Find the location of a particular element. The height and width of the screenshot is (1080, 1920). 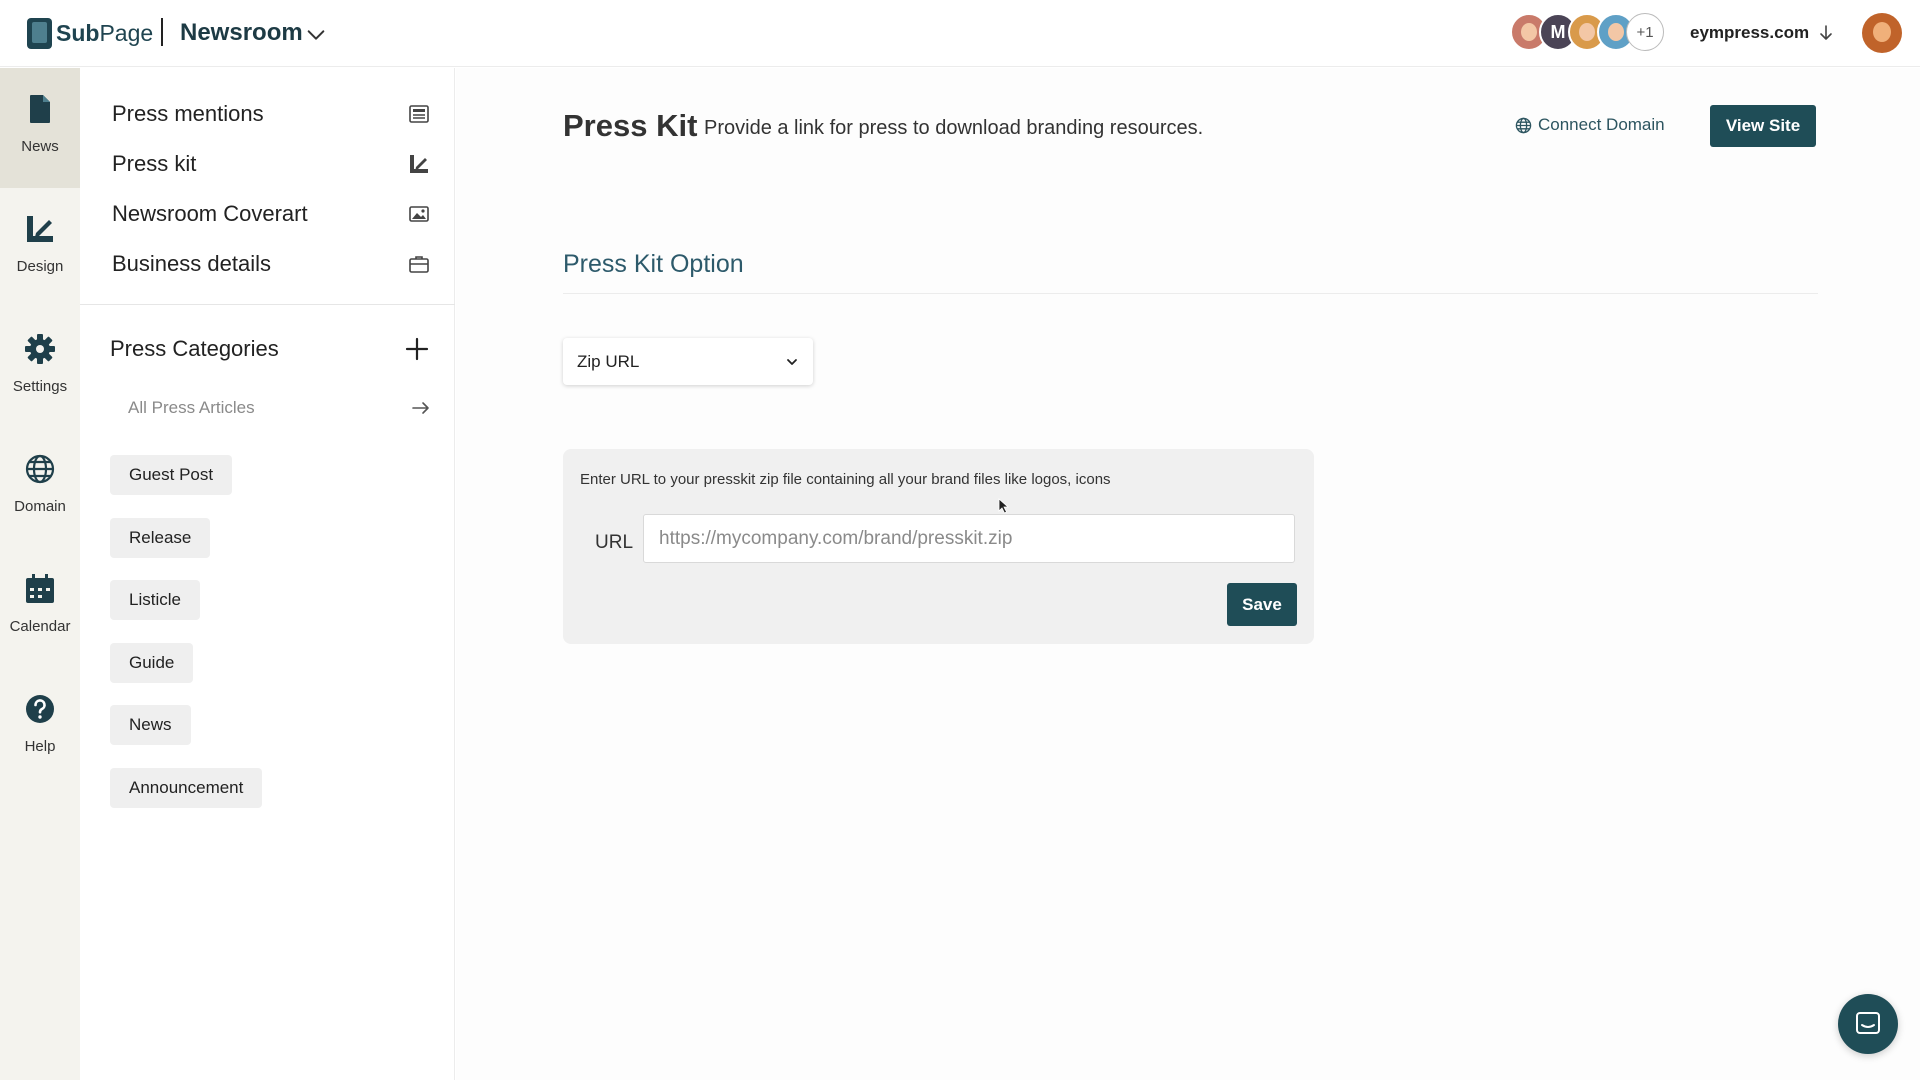

collaborator-avatars: M +1 is located at coordinates (1587, 33).